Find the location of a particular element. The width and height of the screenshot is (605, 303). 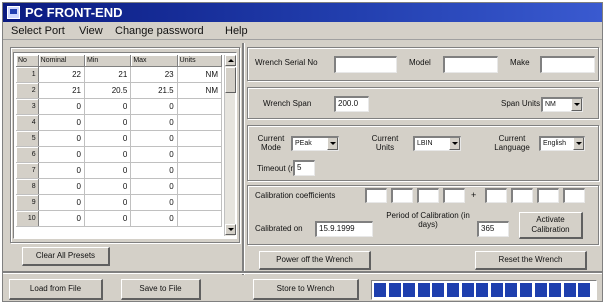

column-header: Max is located at coordinates (154, 61).